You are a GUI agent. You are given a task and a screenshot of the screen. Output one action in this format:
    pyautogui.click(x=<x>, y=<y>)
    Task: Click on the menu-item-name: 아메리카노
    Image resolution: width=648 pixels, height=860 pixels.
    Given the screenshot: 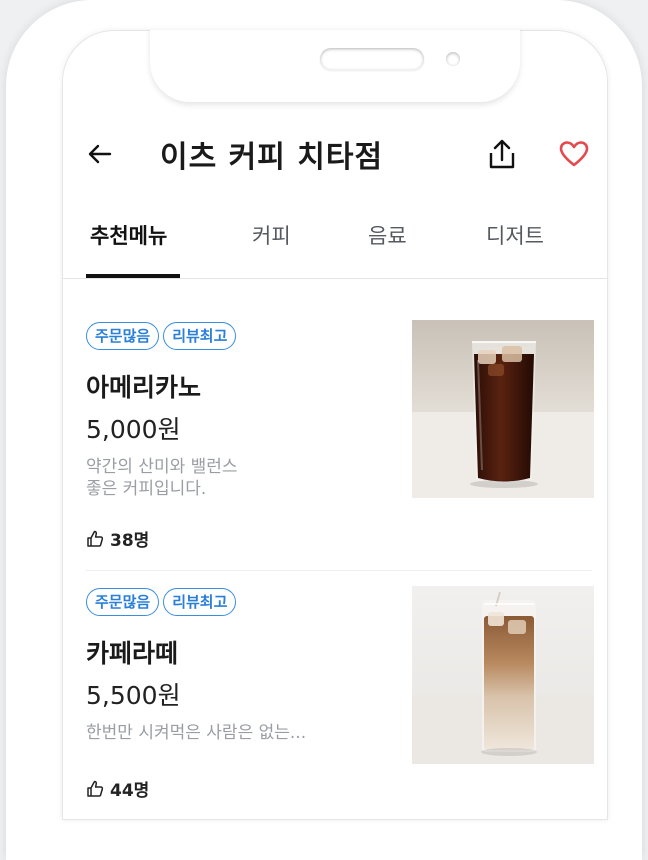 What is the action you would take?
    pyautogui.click(x=144, y=387)
    